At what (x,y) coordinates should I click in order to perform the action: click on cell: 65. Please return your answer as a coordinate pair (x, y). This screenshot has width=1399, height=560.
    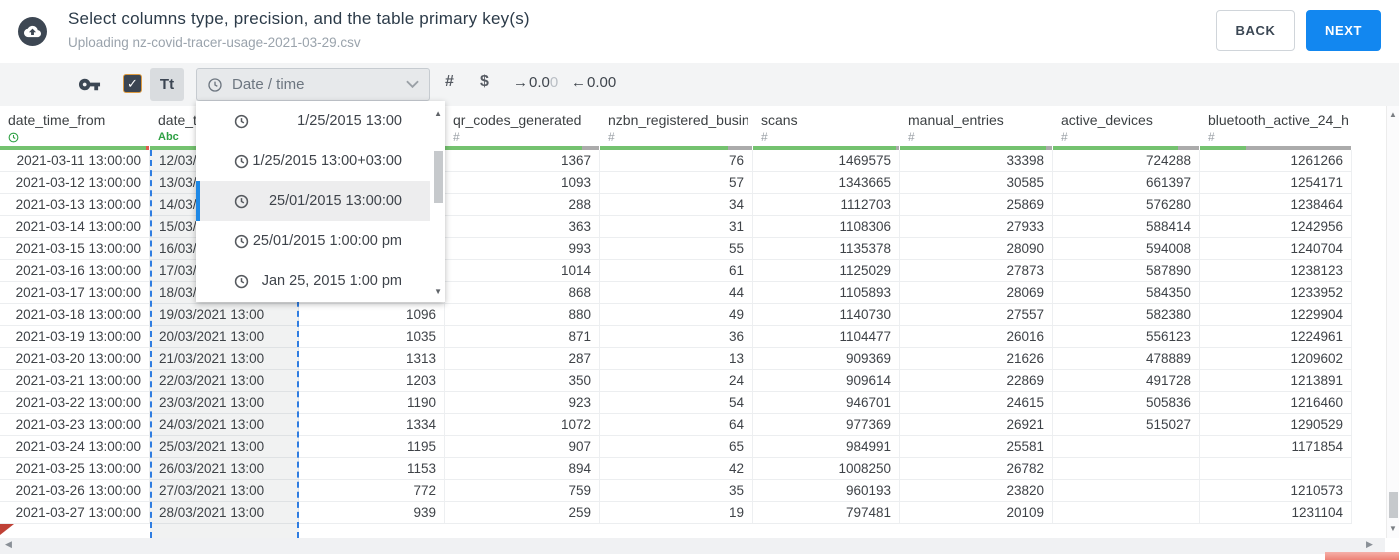
    Looking at the image, I should click on (676, 446).